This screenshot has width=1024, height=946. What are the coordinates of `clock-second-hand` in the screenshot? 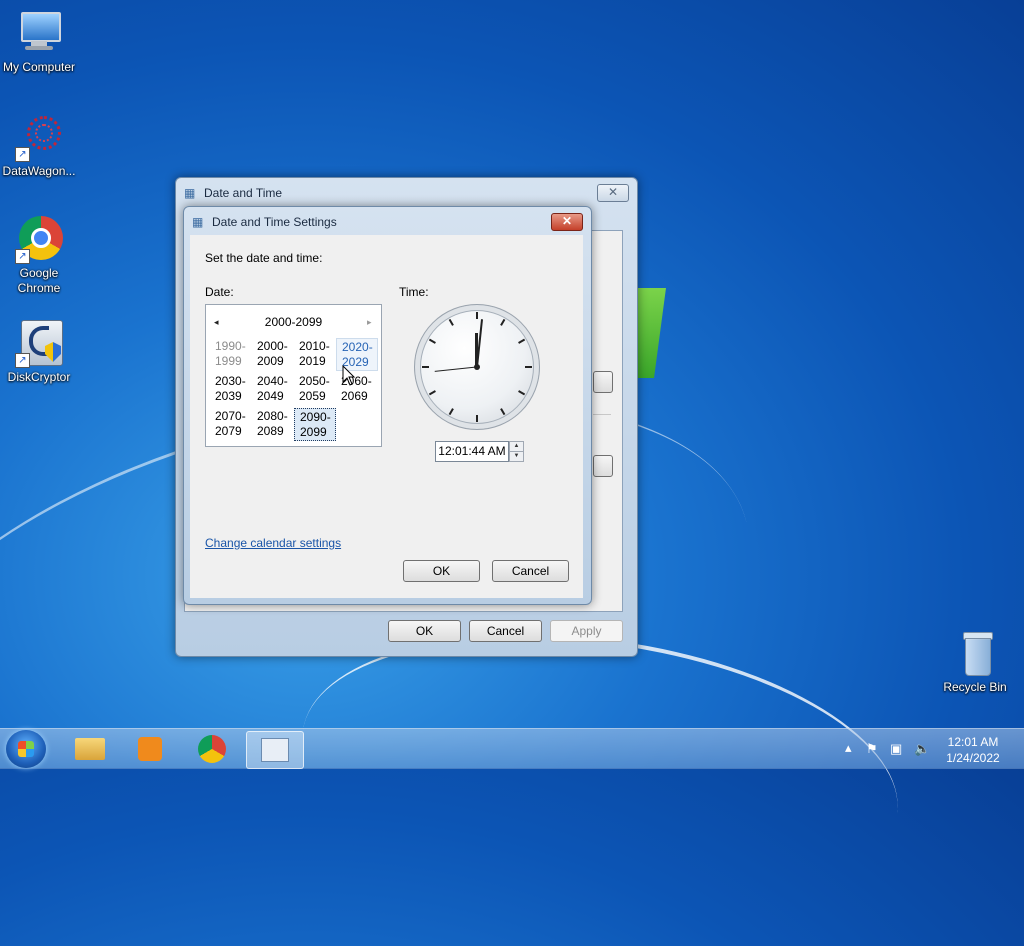 It's located at (455, 369).